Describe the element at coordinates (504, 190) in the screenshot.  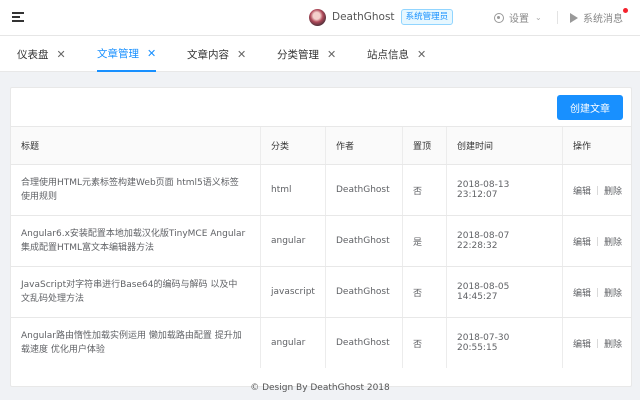
I see `article-created: 2018-08-13 23:12:07` at that location.